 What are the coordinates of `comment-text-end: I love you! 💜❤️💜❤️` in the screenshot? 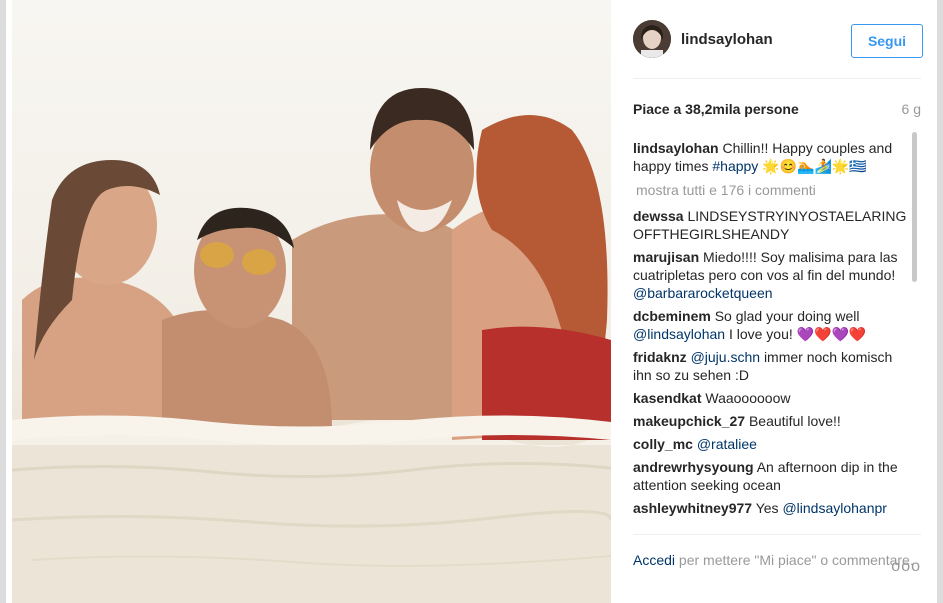 It's located at (797, 334).